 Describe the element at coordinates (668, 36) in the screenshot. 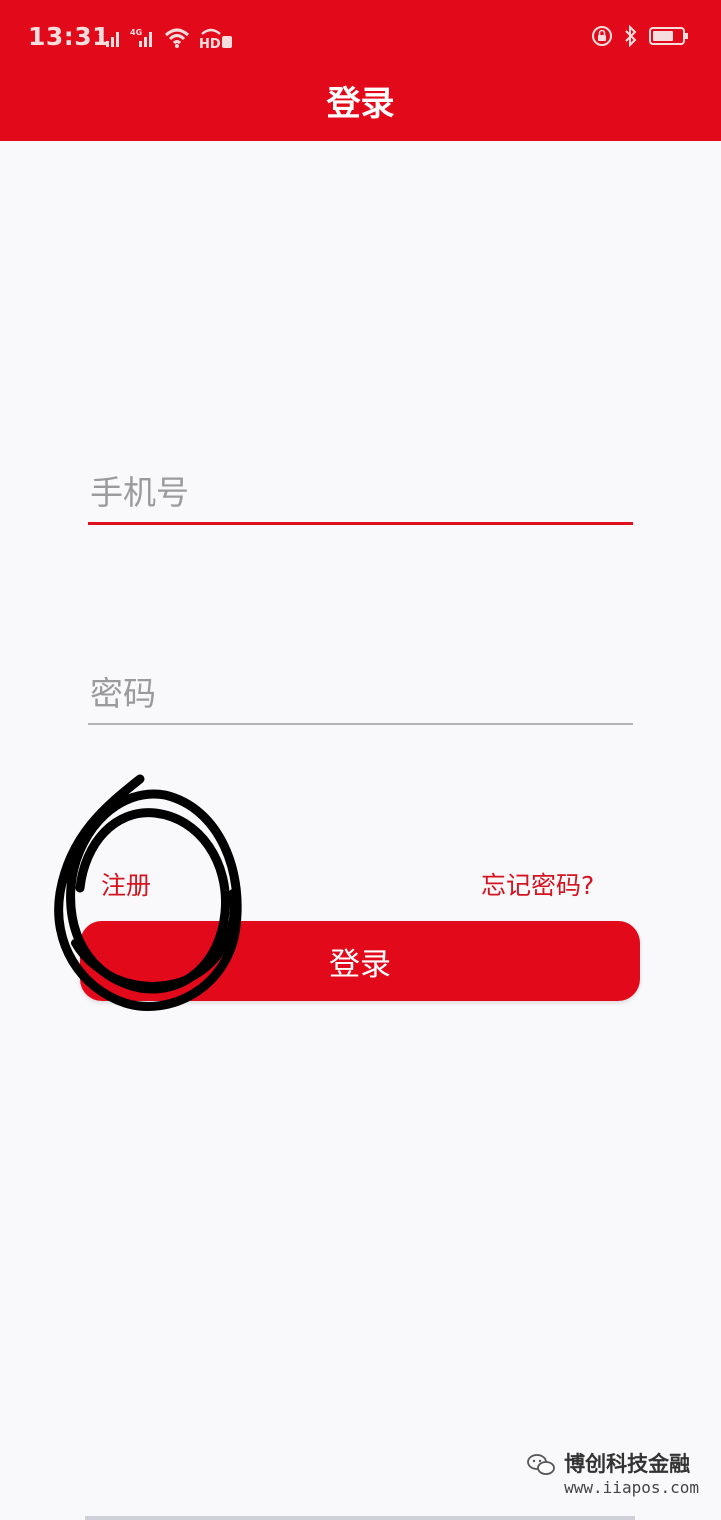

I see `battery-icon` at that location.